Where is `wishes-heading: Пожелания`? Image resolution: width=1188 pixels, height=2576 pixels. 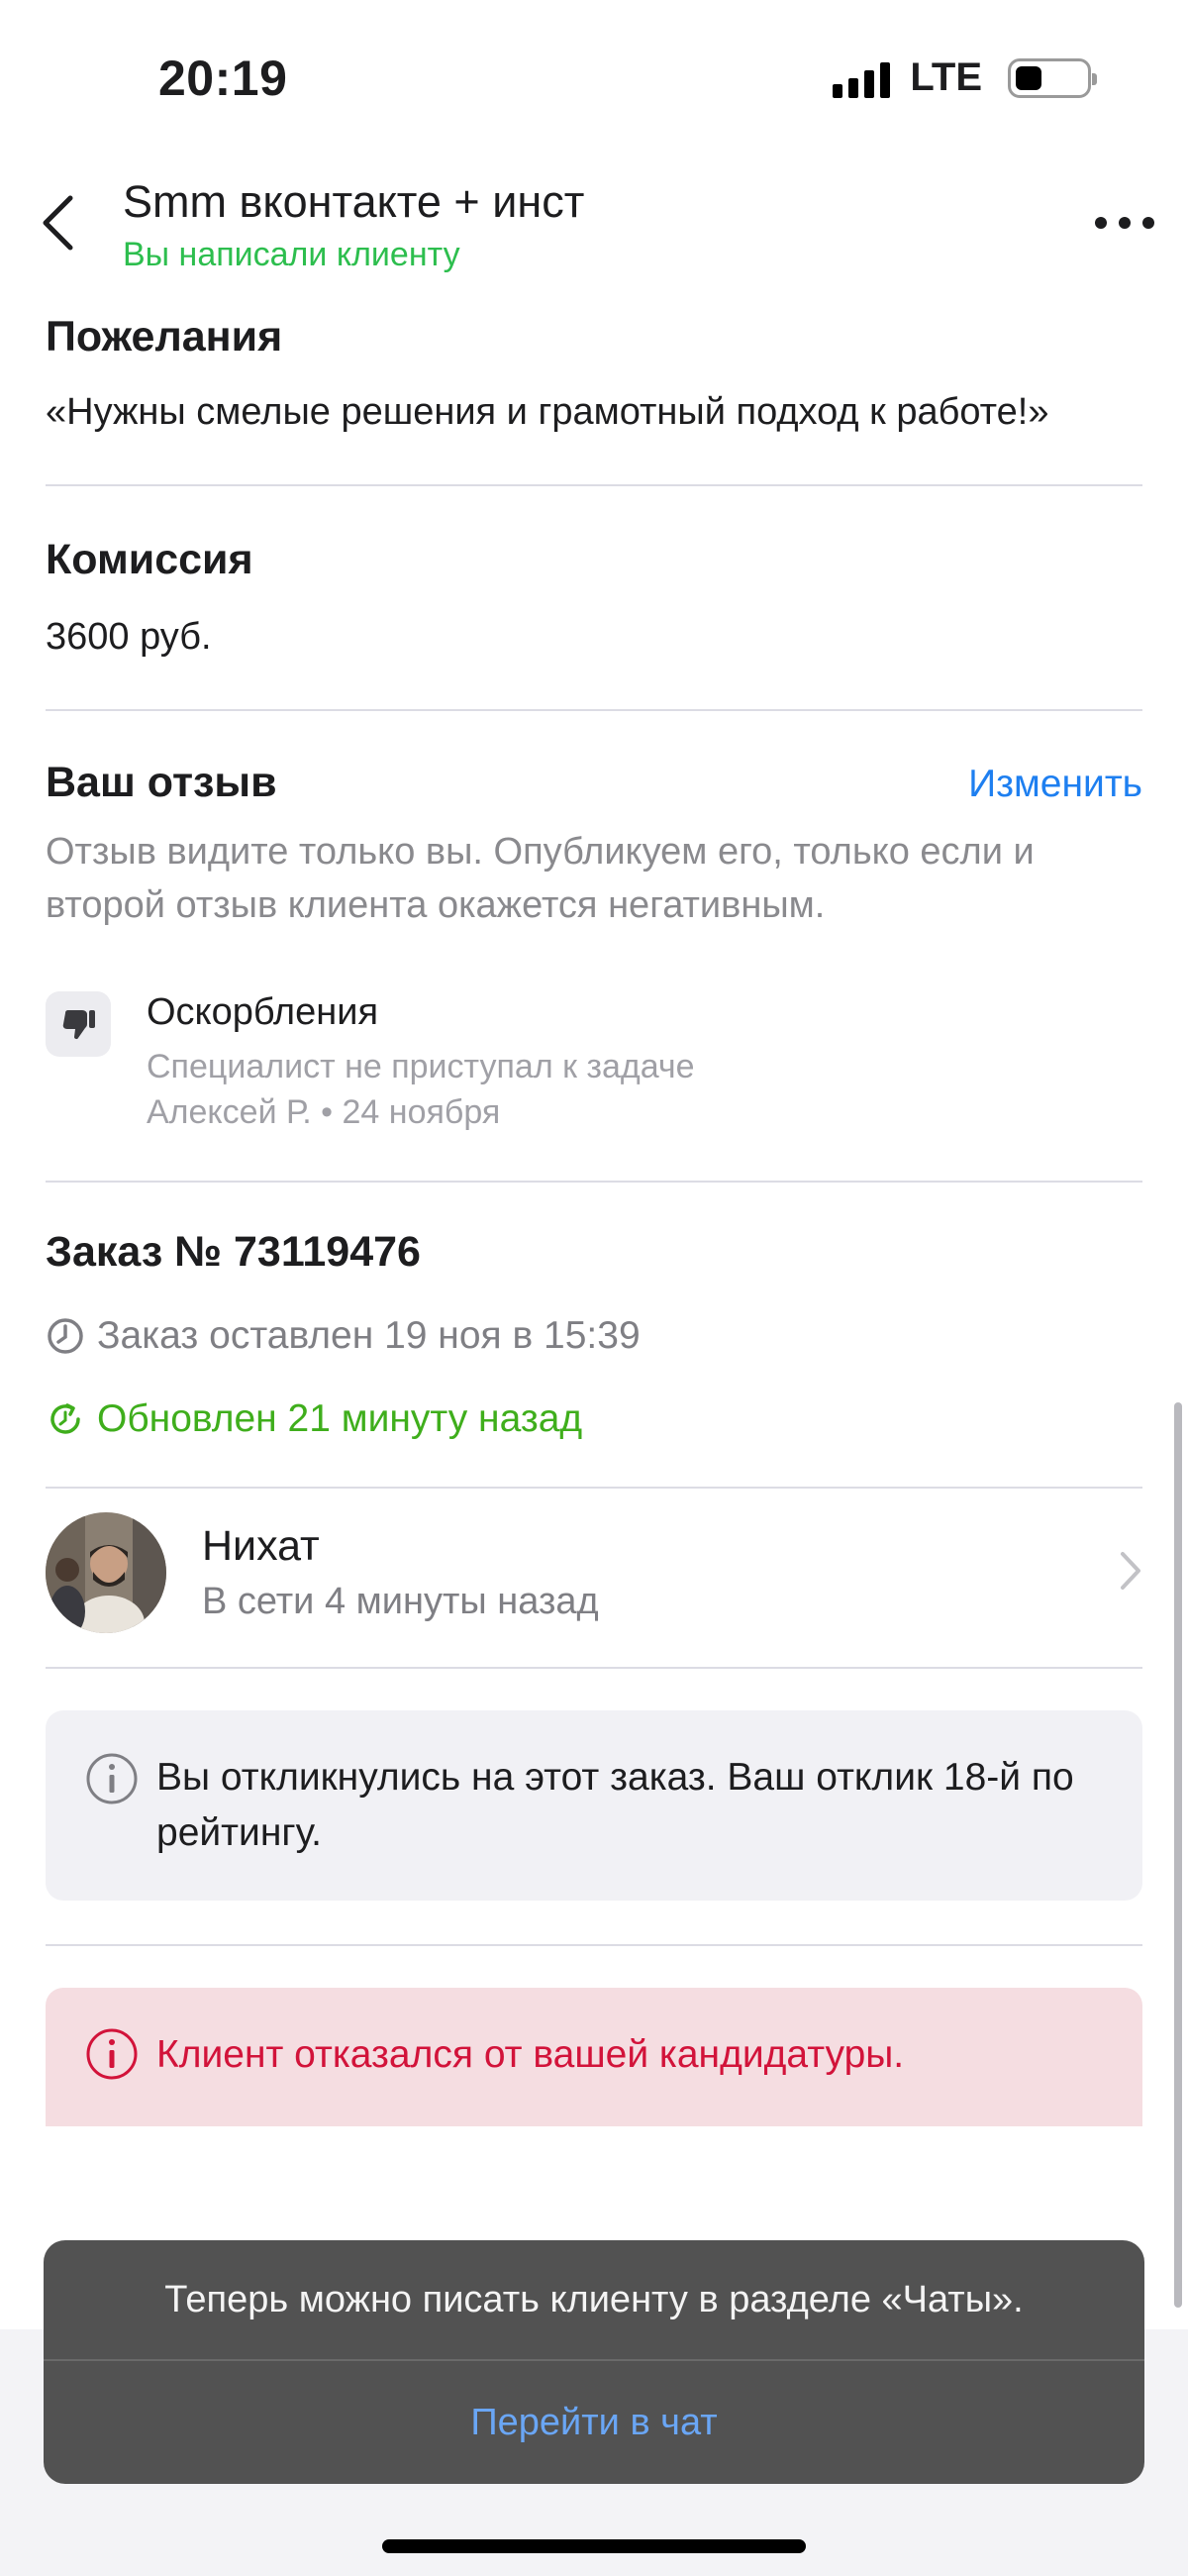 wishes-heading: Пожелания is located at coordinates (164, 337).